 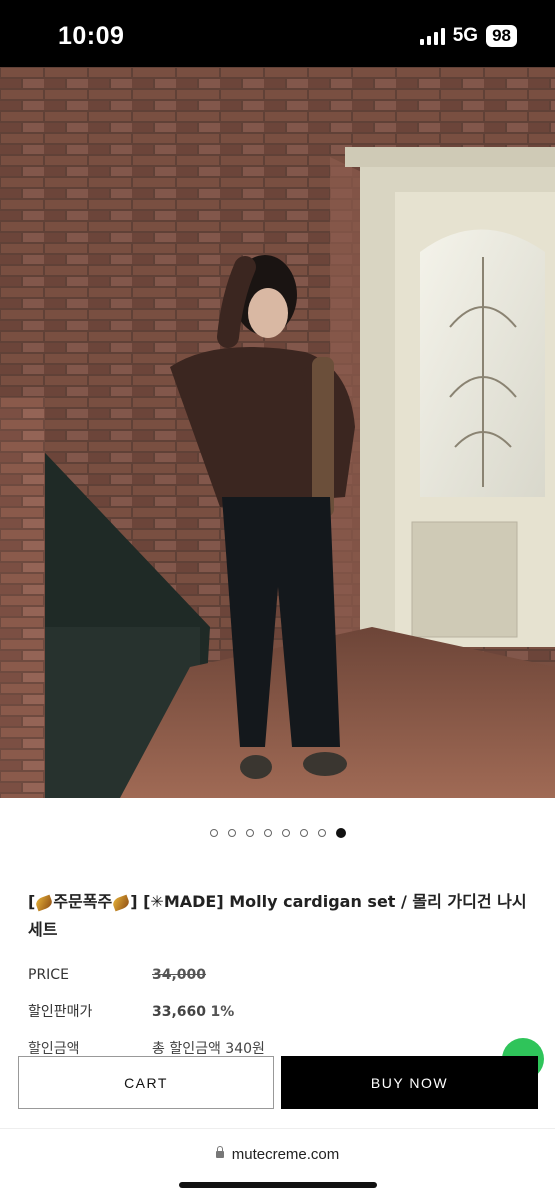 What do you see at coordinates (54, 1048) in the screenshot?
I see `discount-amount-label: 할인금액` at bounding box center [54, 1048].